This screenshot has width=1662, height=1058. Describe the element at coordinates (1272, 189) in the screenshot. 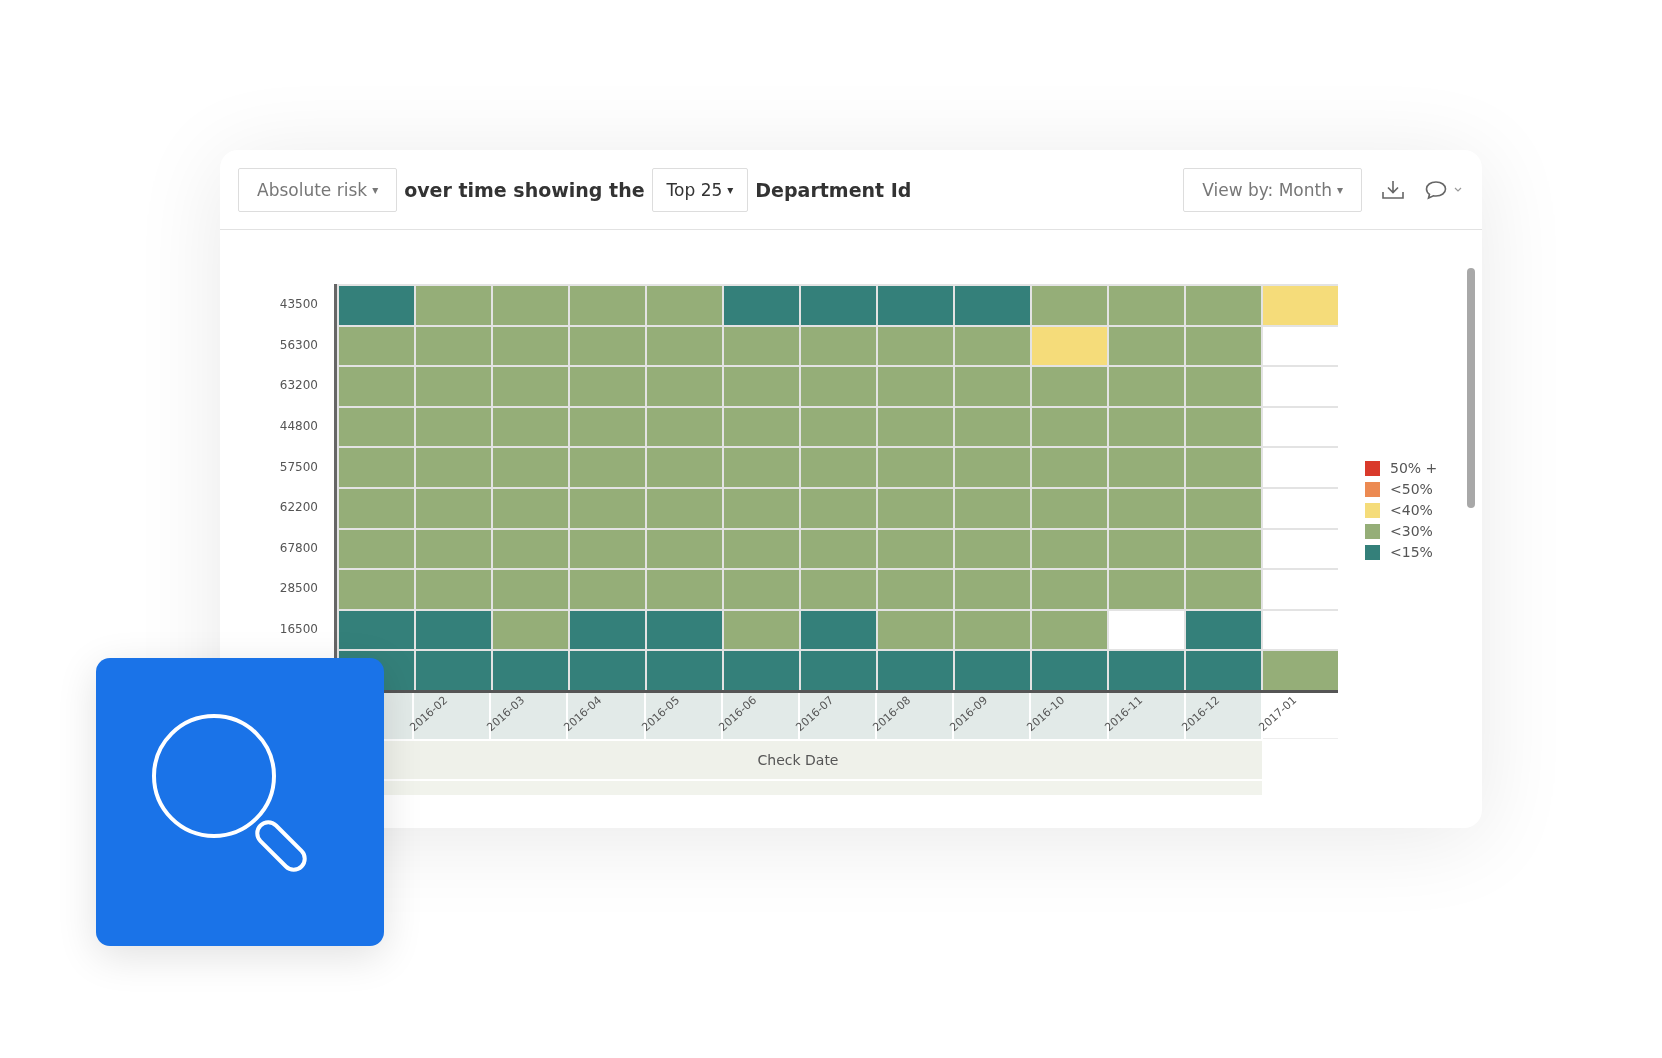

I see `view-by-dropdown: View by: Month ▾` at that location.